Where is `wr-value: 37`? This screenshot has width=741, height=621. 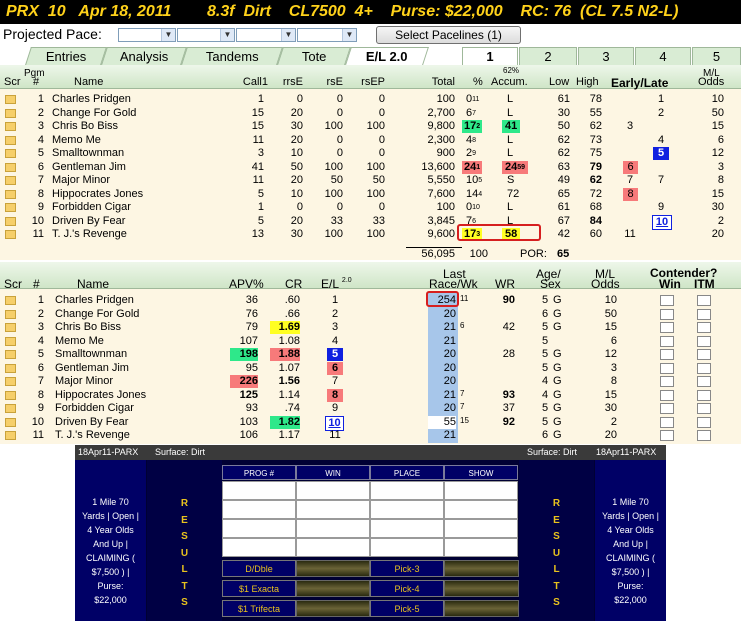
wr-value: 37 is located at coordinates (508, 408).